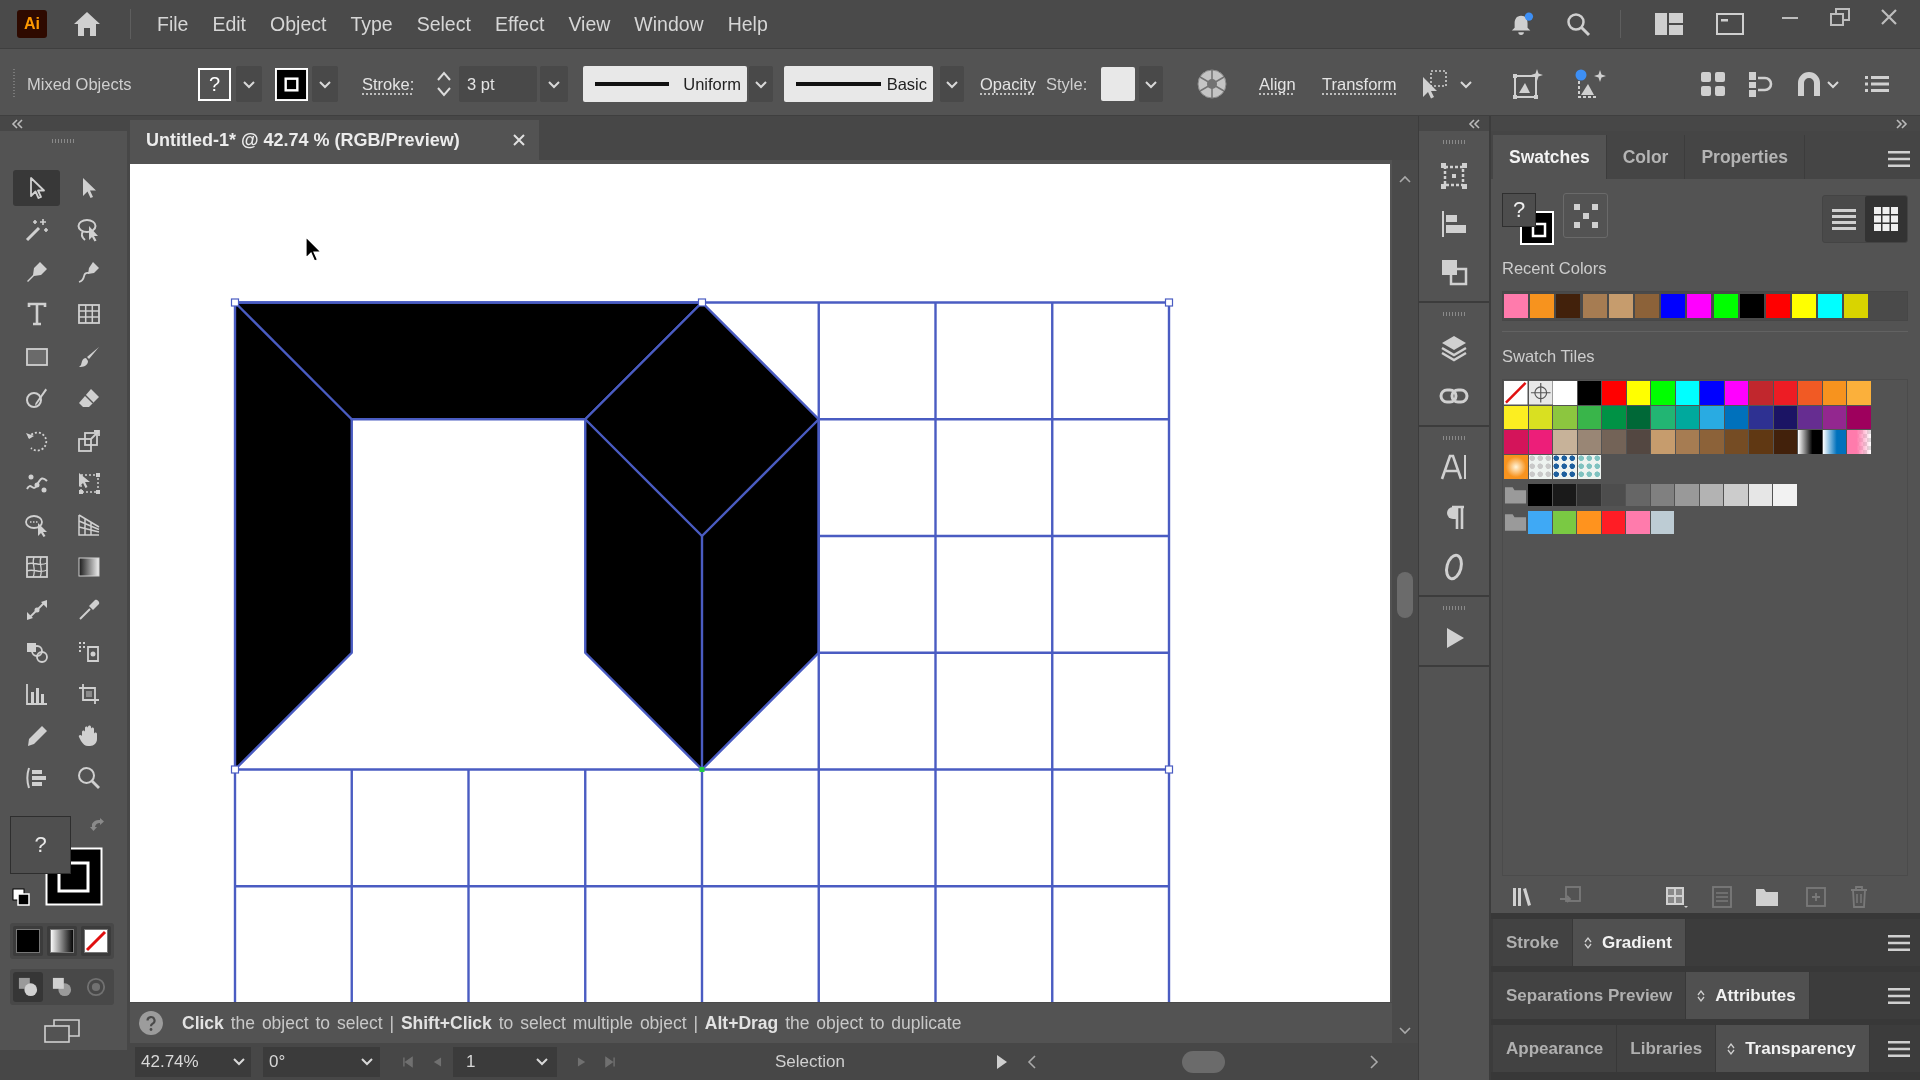 The height and width of the screenshot is (1080, 1920). What do you see at coordinates (1646, 157) in the screenshot?
I see `panel-tab: Color` at bounding box center [1646, 157].